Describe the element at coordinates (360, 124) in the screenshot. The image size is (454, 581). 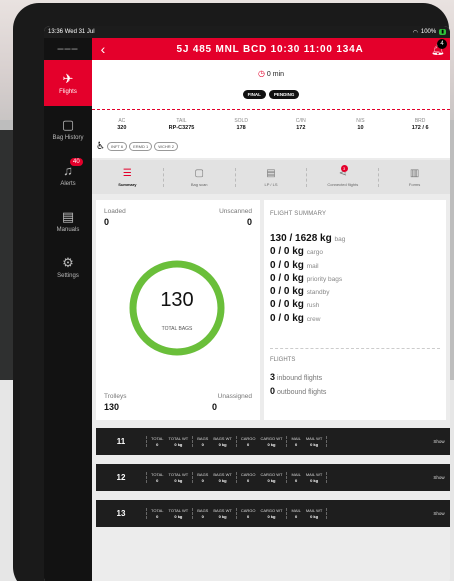
I see `info-col-noshow: N/S 10` at that location.